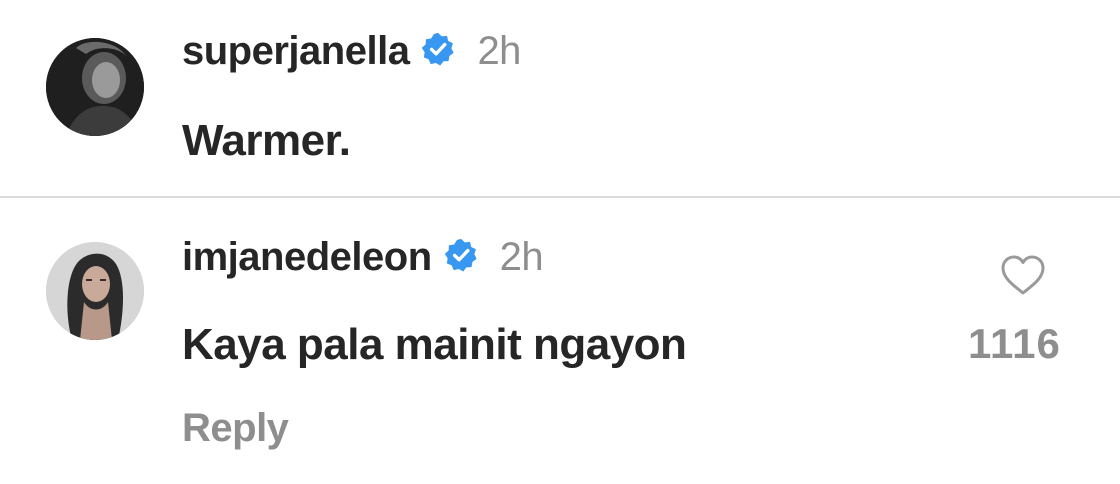  I want to click on reply-button: Reply, so click(235, 428).